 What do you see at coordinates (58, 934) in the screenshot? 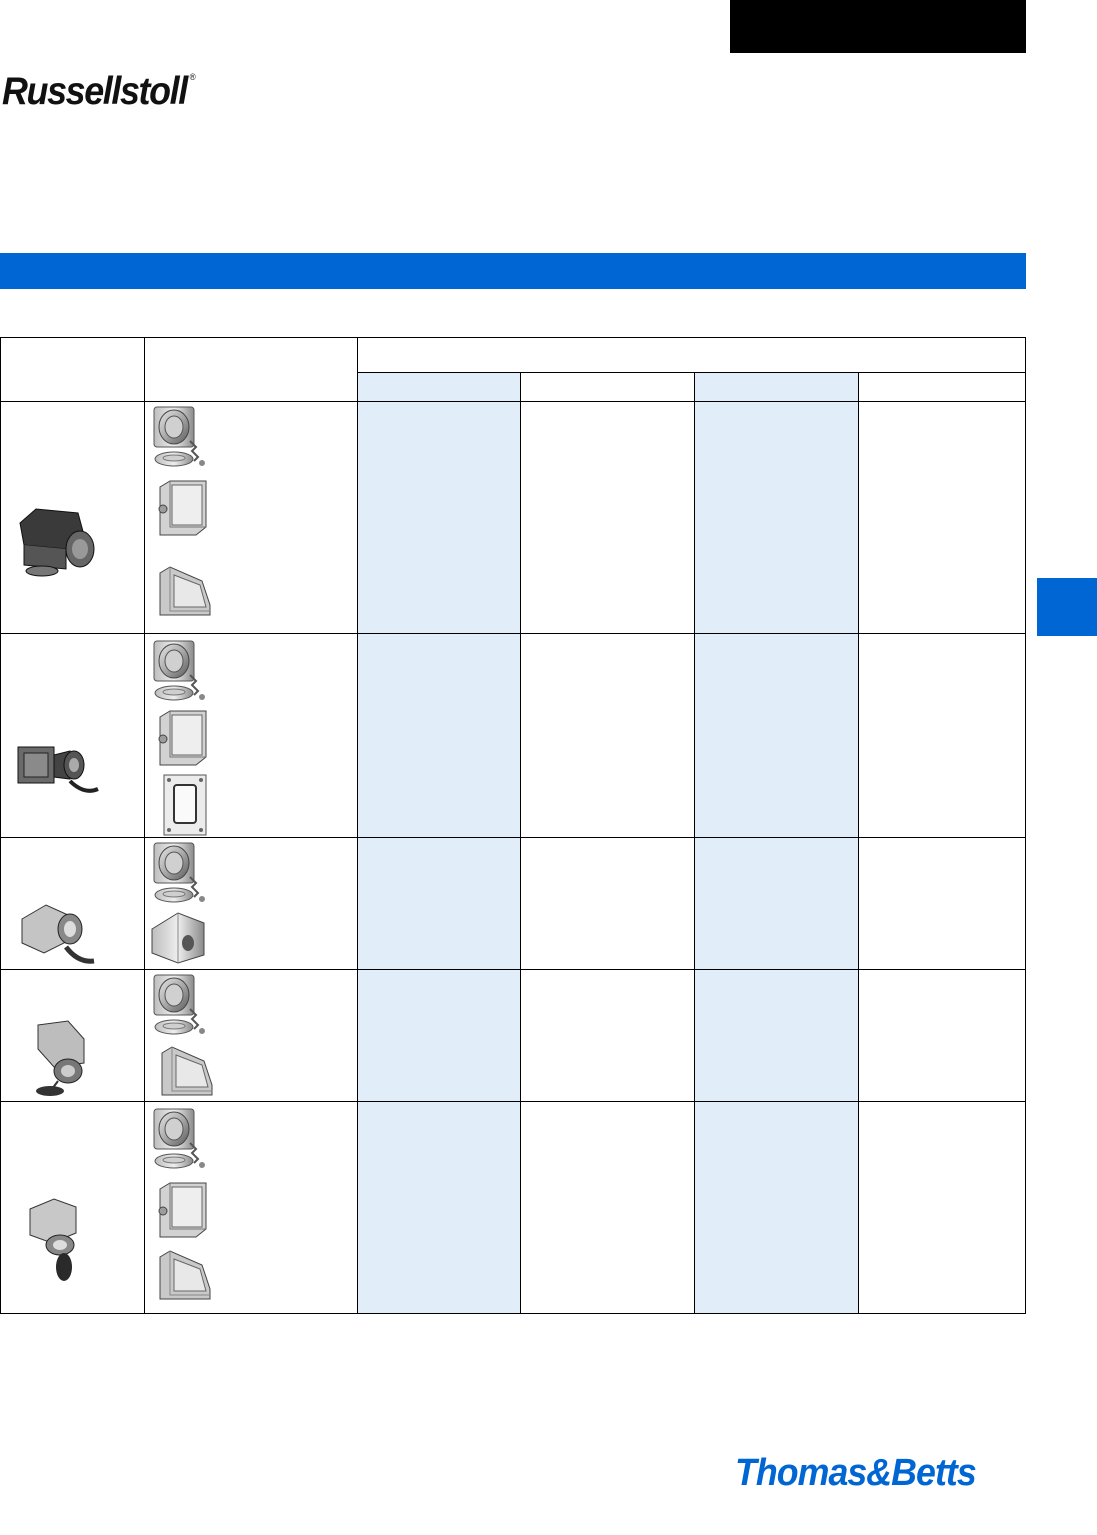
I see `receptacle-hood-housing-icon` at bounding box center [58, 934].